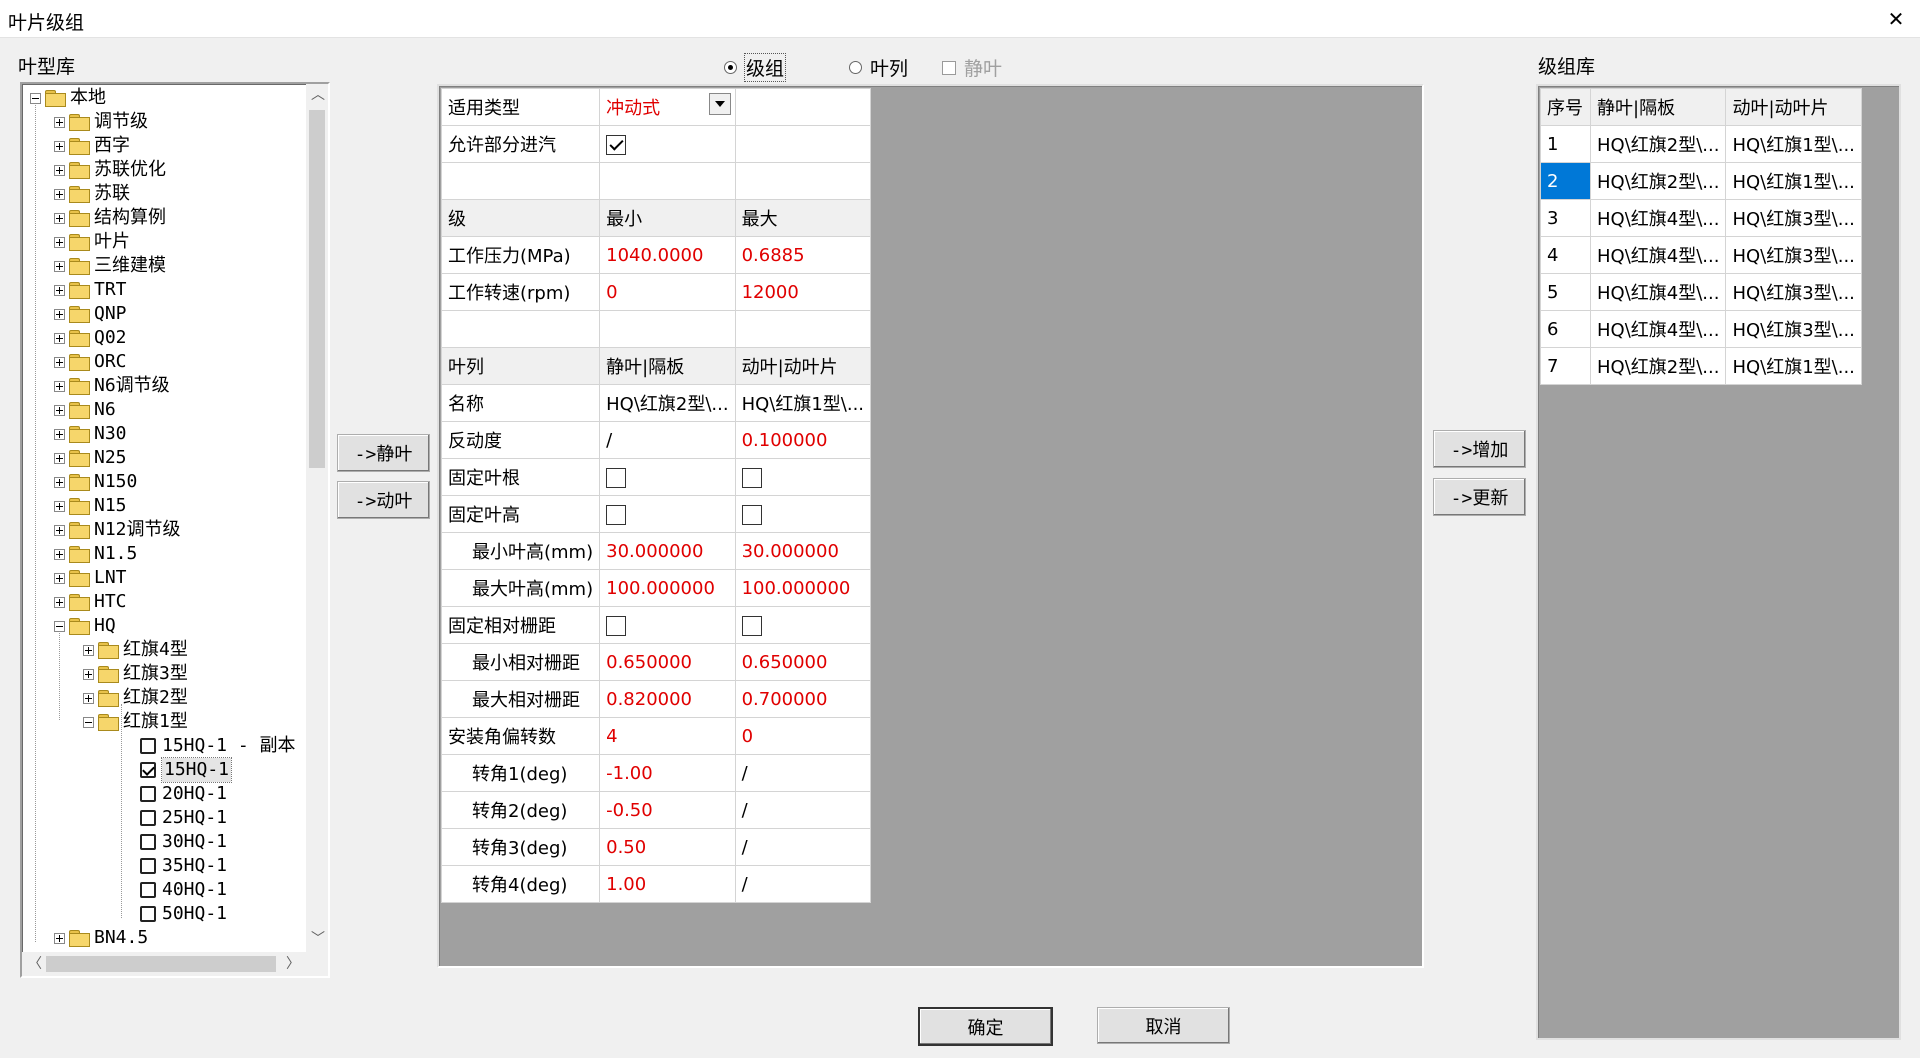  I want to click on stator-angle-count-cell: 4, so click(667, 736).